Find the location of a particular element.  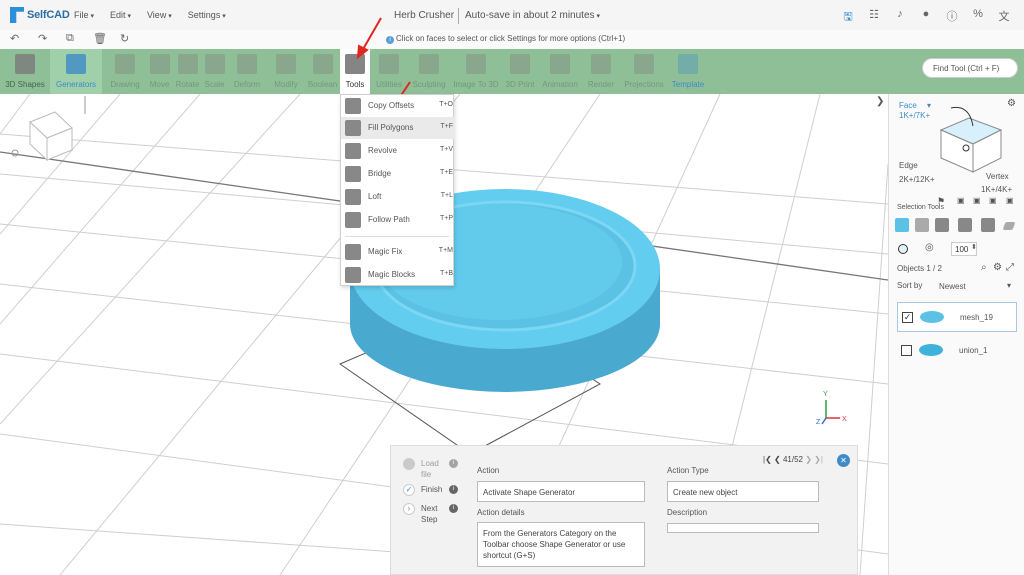

tool-render: Render is located at coordinates (601, 71).